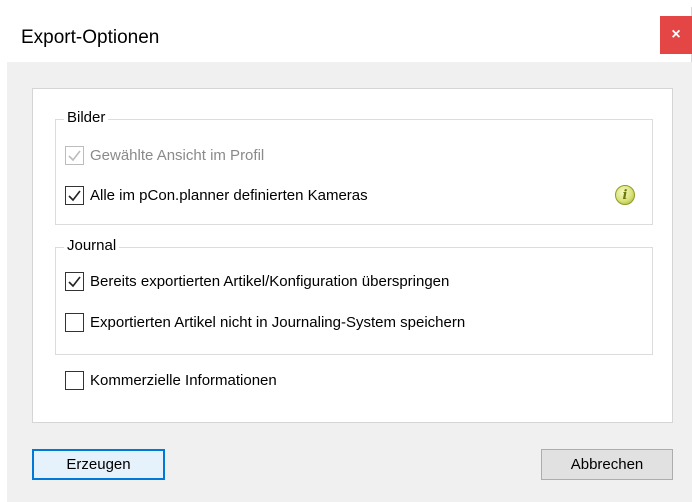 The image size is (692, 502). What do you see at coordinates (183, 380) in the screenshot?
I see `option-label: Kommerzielle Informationen` at bounding box center [183, 380].